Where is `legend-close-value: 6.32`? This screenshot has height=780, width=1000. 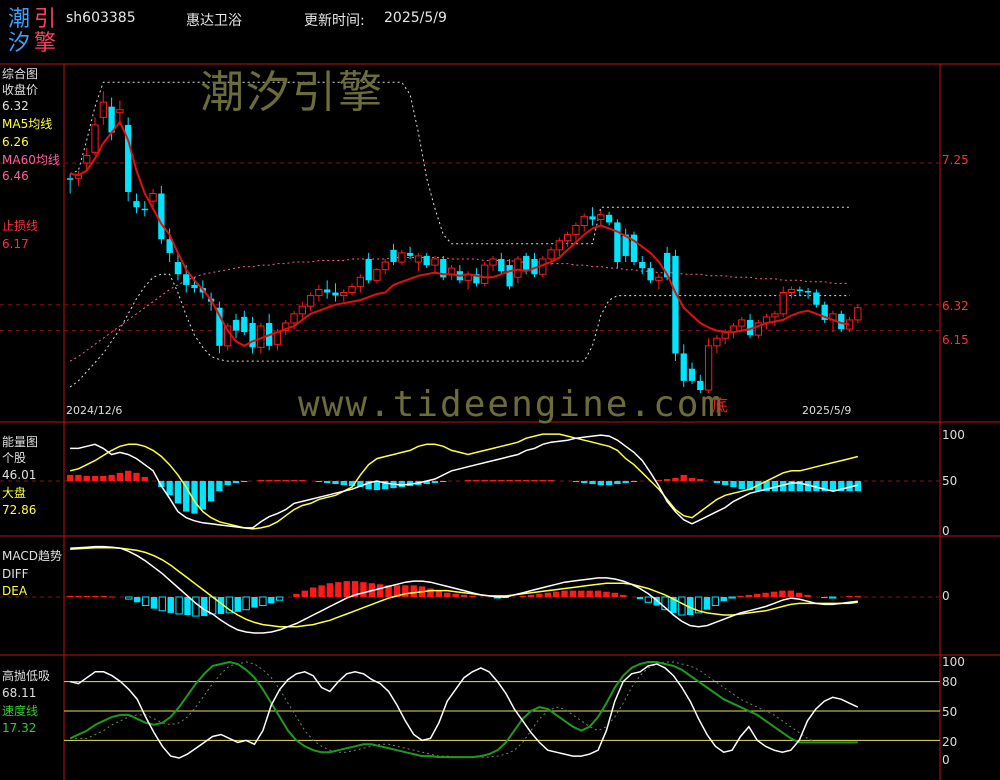 legend-close-value: 6.32 is located at coordinates (15, 106).